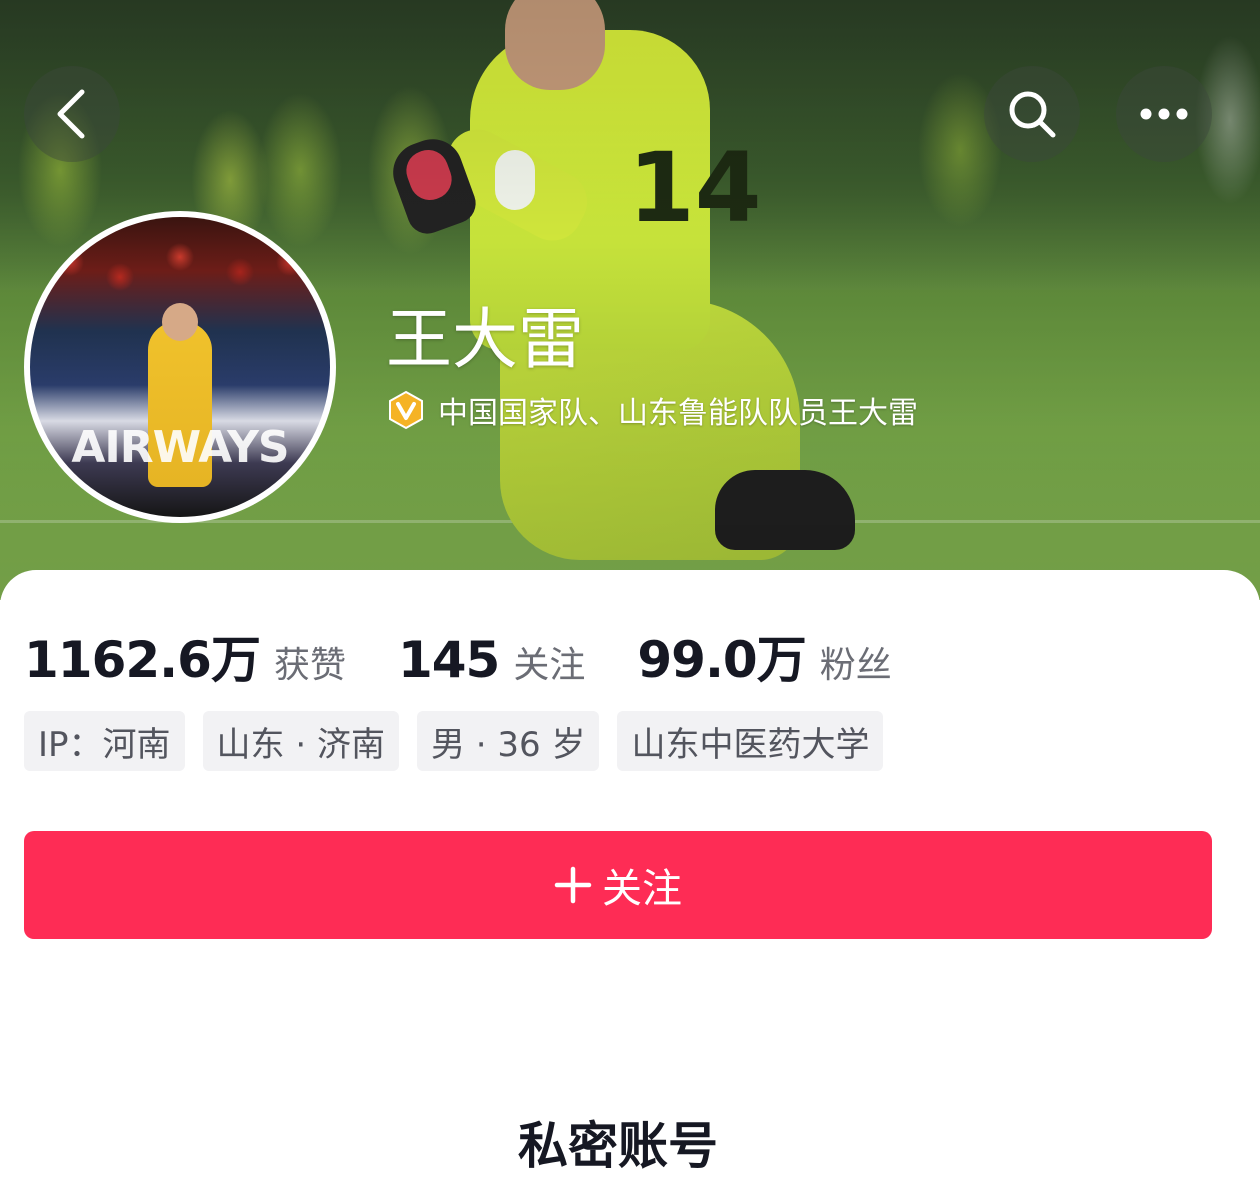  I want to click on verification-line: 中国国家队、山东鲁能队队员王大雷, so click(652, 410).